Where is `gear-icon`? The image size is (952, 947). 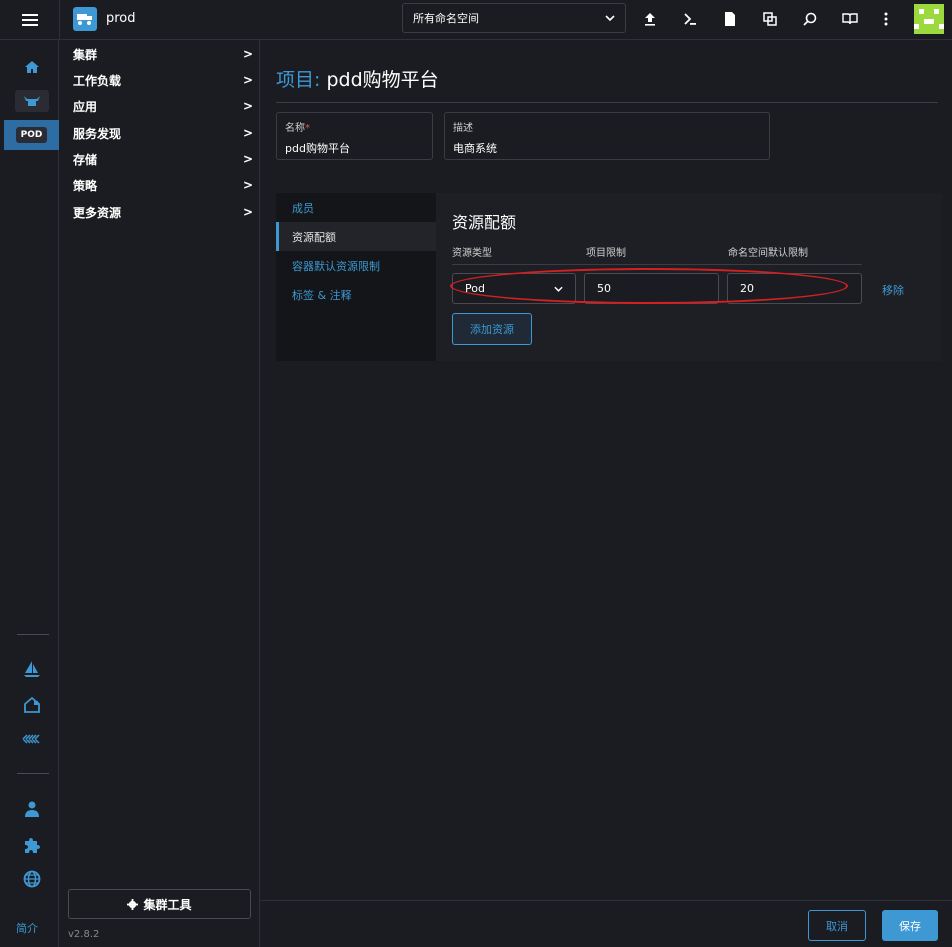 gear-icon is located at coordinates (133, 904).